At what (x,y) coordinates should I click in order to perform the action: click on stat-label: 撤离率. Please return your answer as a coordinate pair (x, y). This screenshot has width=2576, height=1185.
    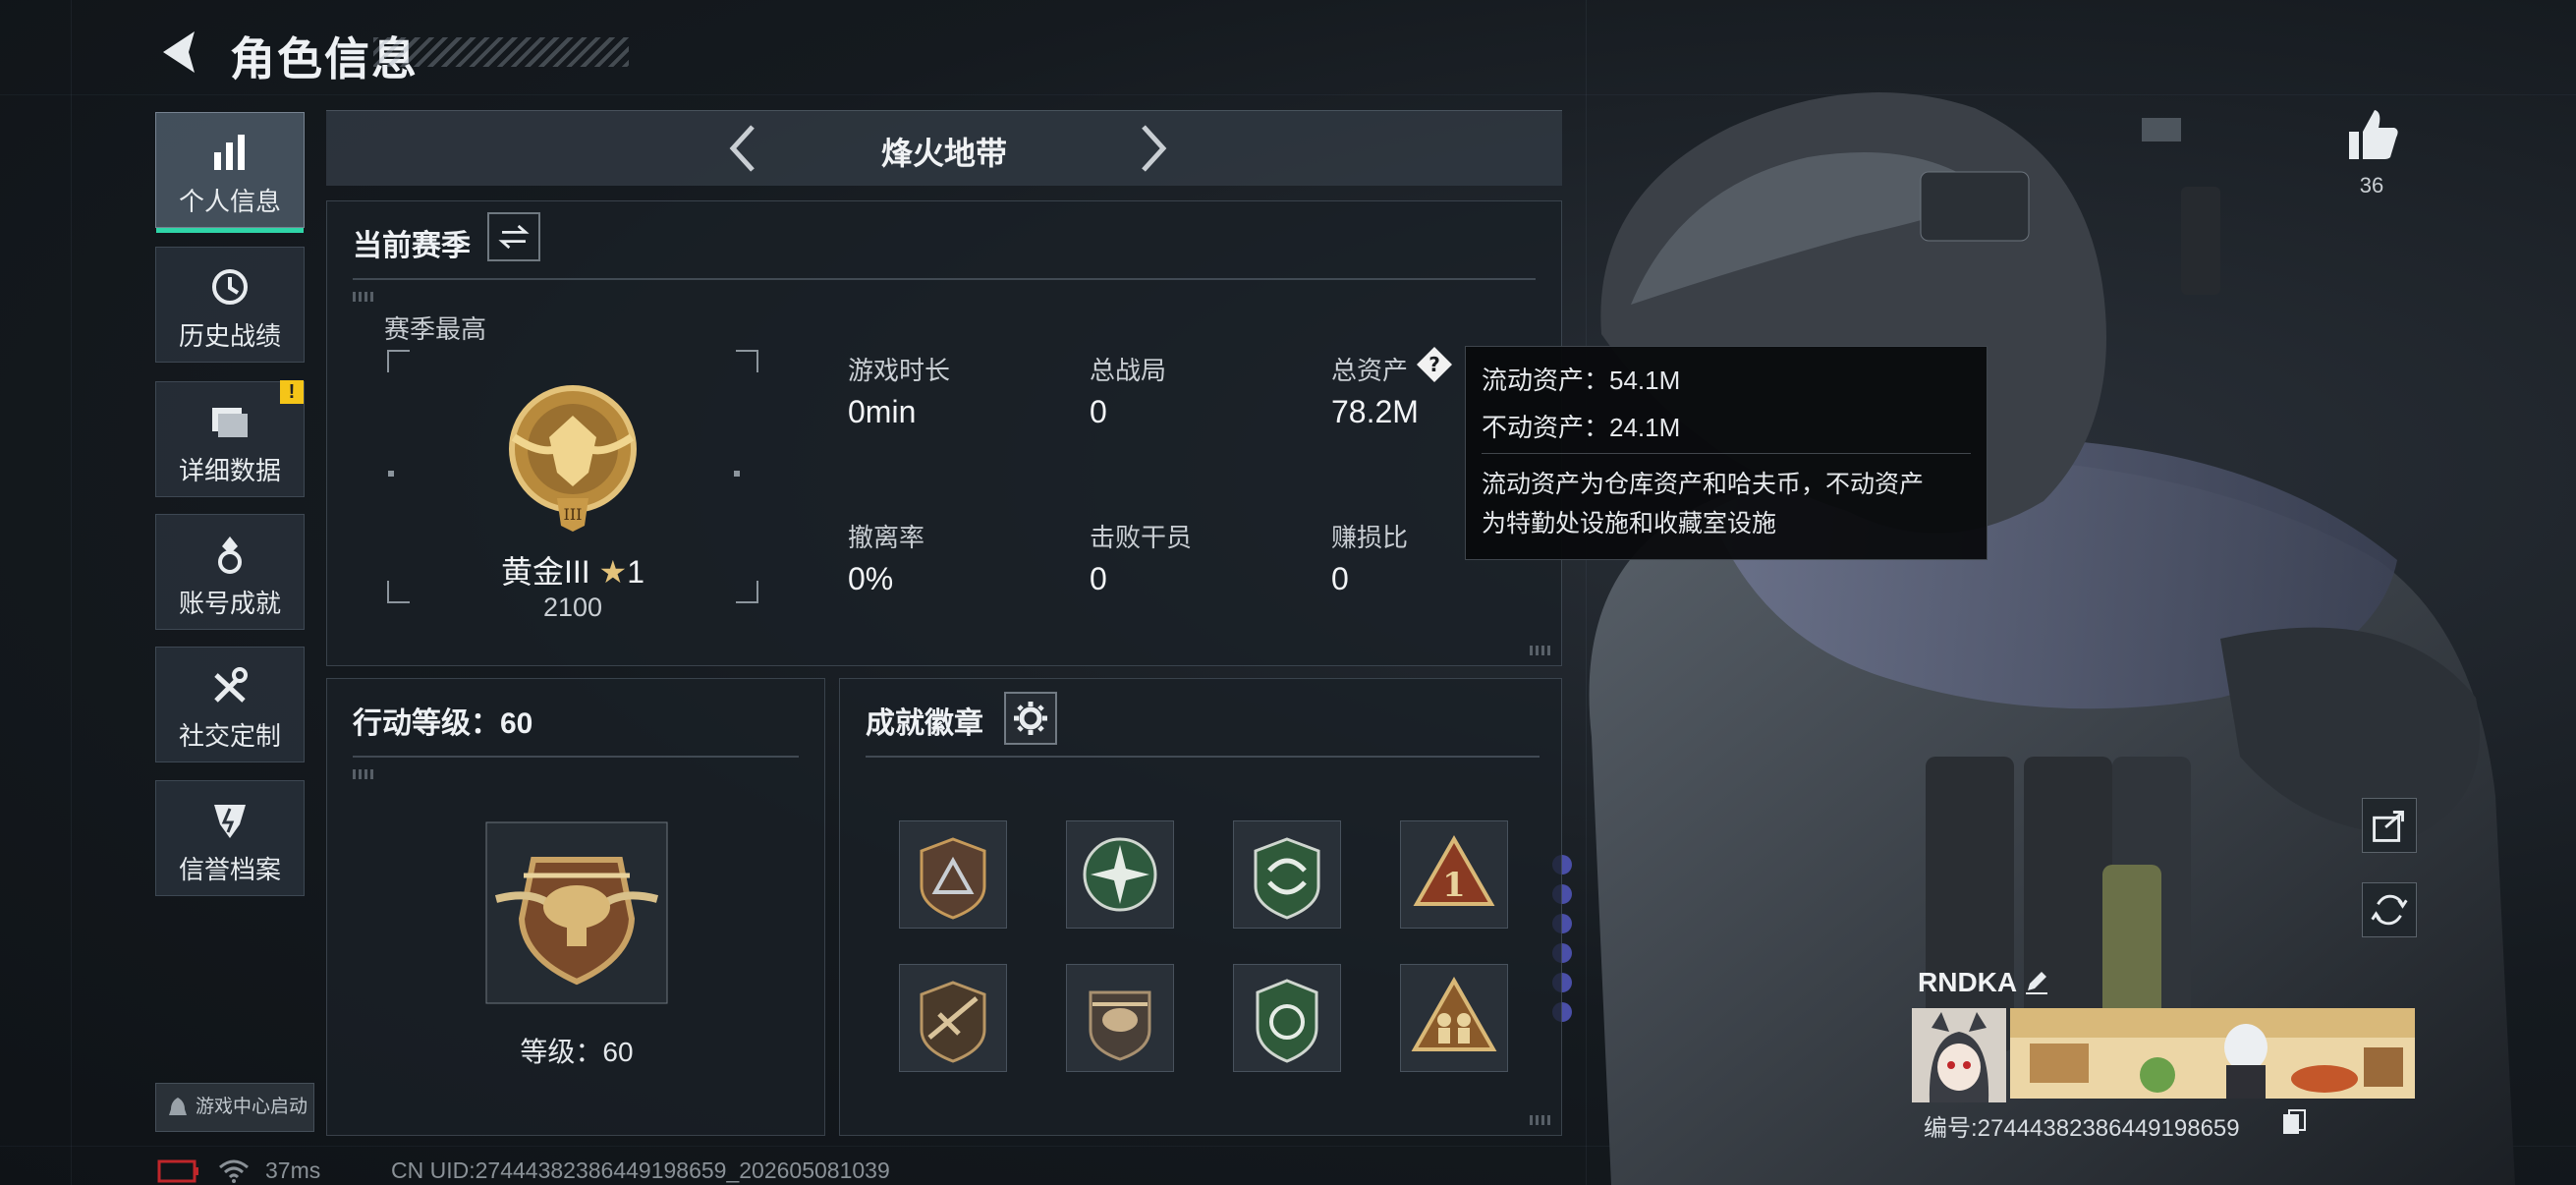
    Looking at the image, I should click on (886, 538).